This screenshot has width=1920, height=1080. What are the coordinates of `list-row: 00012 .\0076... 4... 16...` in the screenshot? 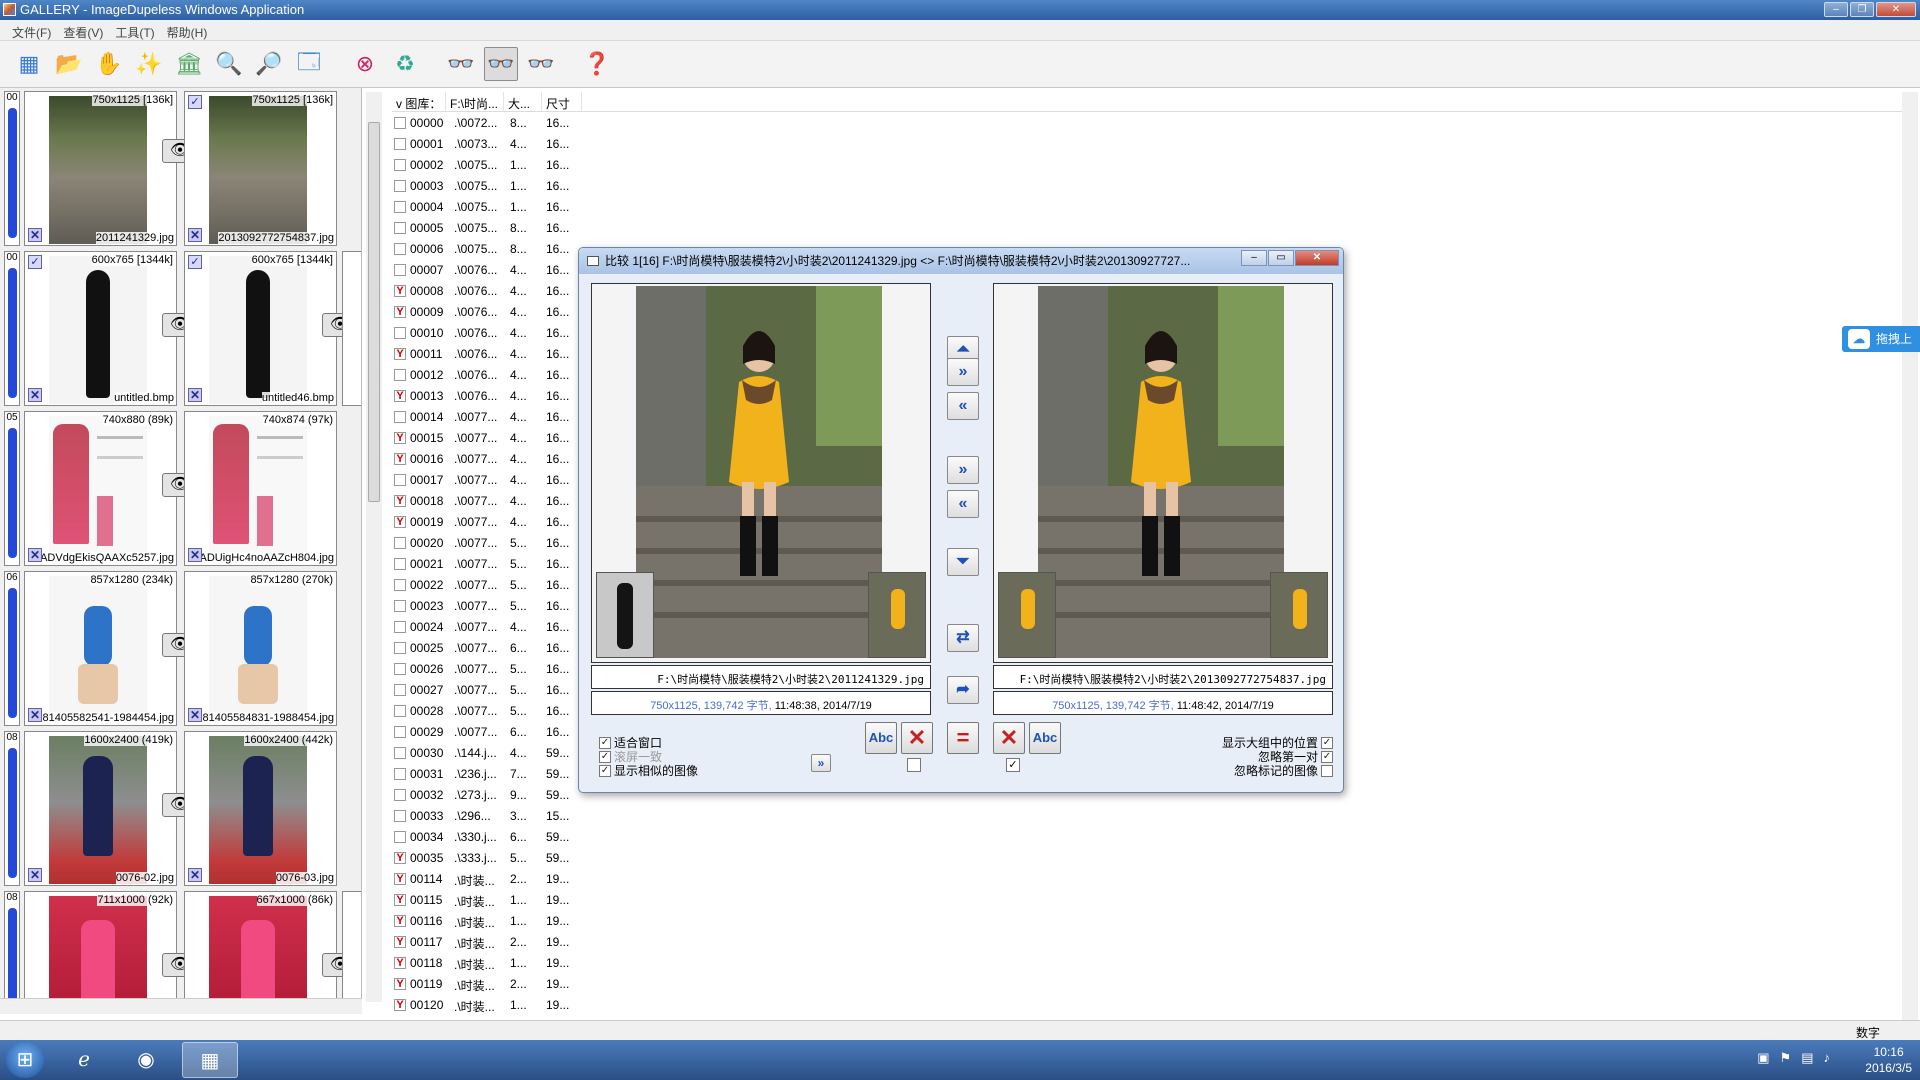 It's located at (492, 375).